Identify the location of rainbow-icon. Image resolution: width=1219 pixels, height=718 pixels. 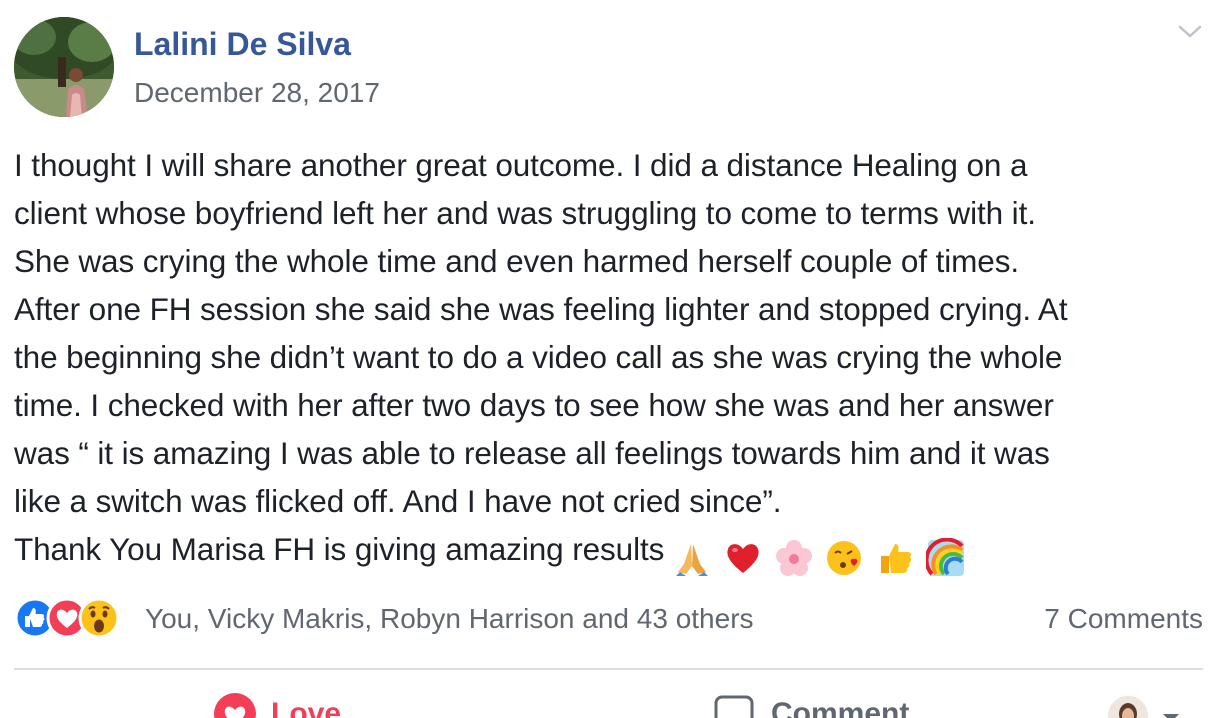
(944, 556).